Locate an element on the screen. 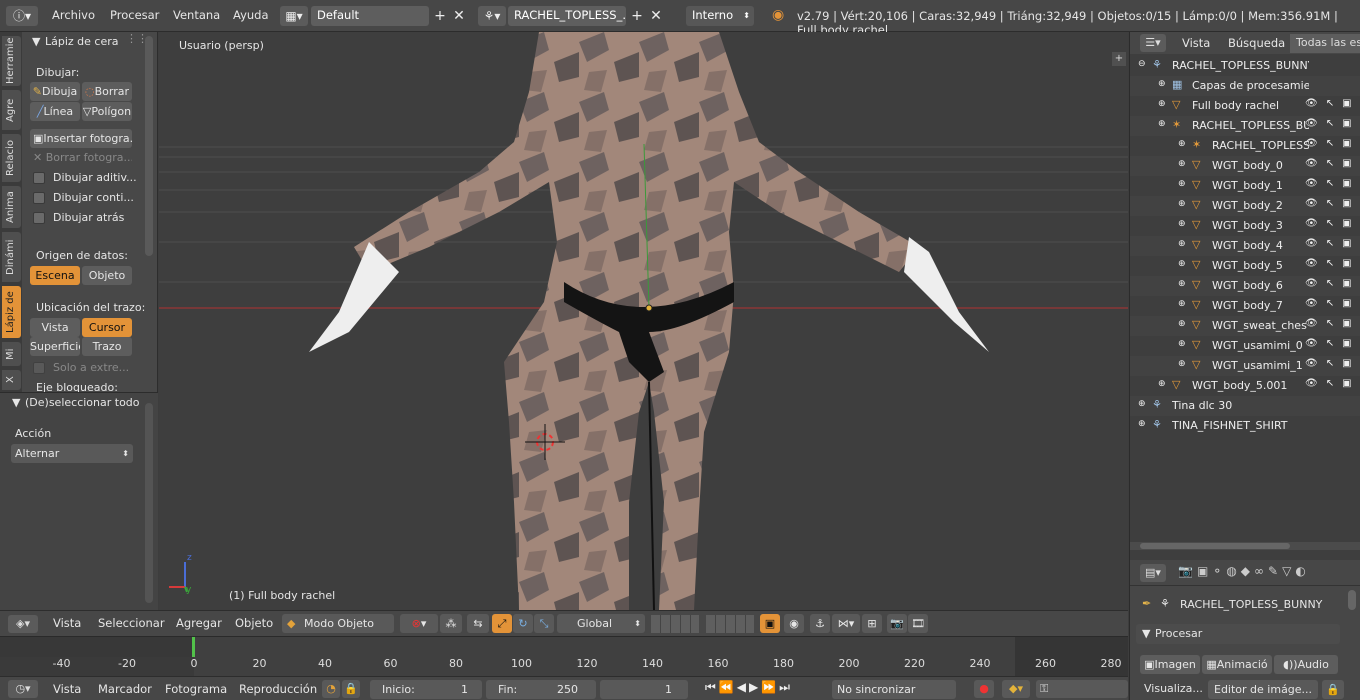  info-editor-icon: ⓘ▾ is located at coordinates (22, 16).